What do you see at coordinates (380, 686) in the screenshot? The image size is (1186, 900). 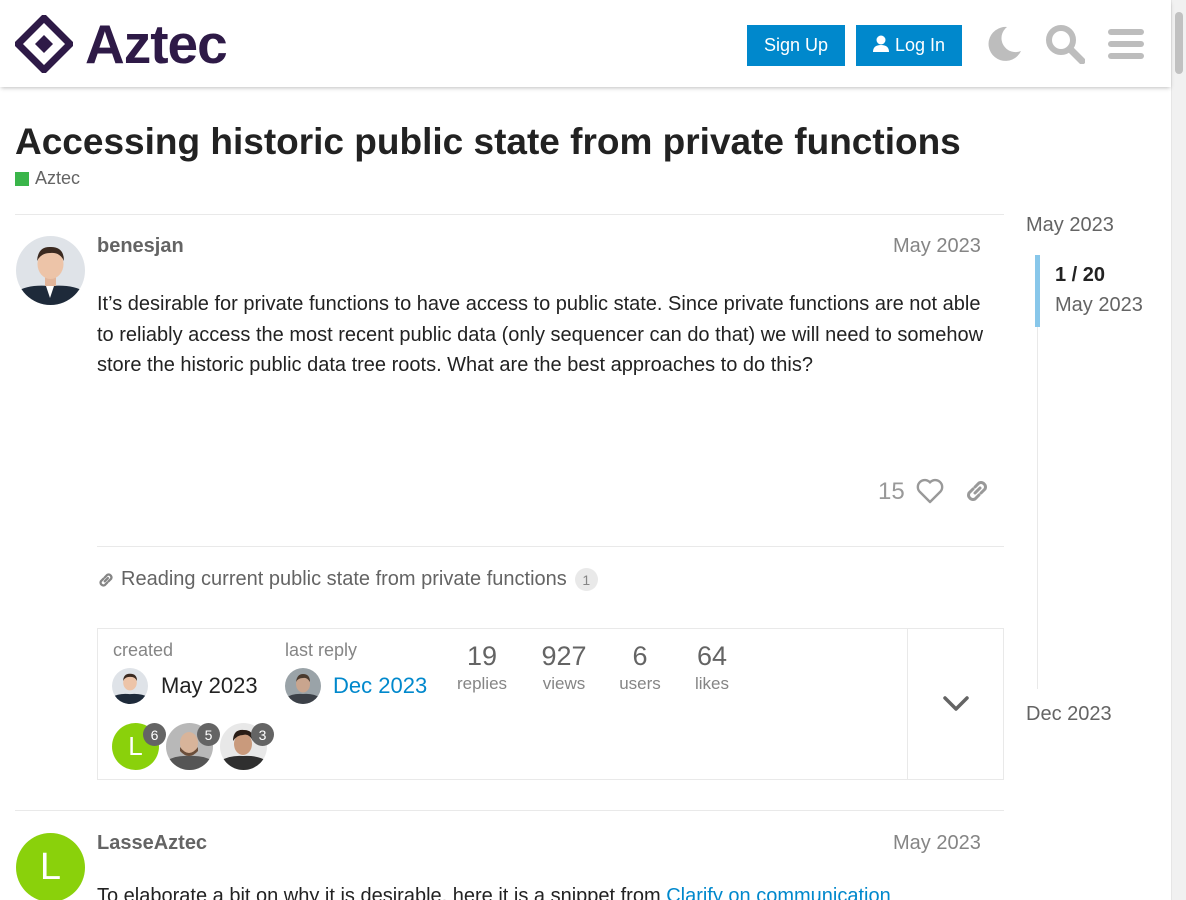 I see `last-reply-date: Dec 2023` at bounding box center [380, 686].